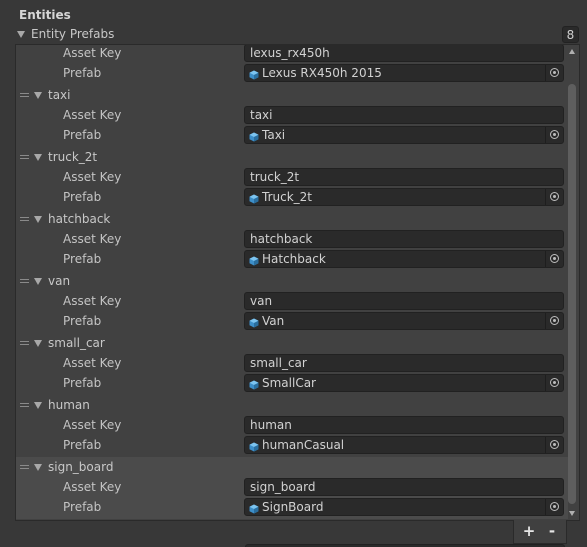  Describe the element at coordinates (69, 405) in the screenshot. I see `element-name: human` at that location.